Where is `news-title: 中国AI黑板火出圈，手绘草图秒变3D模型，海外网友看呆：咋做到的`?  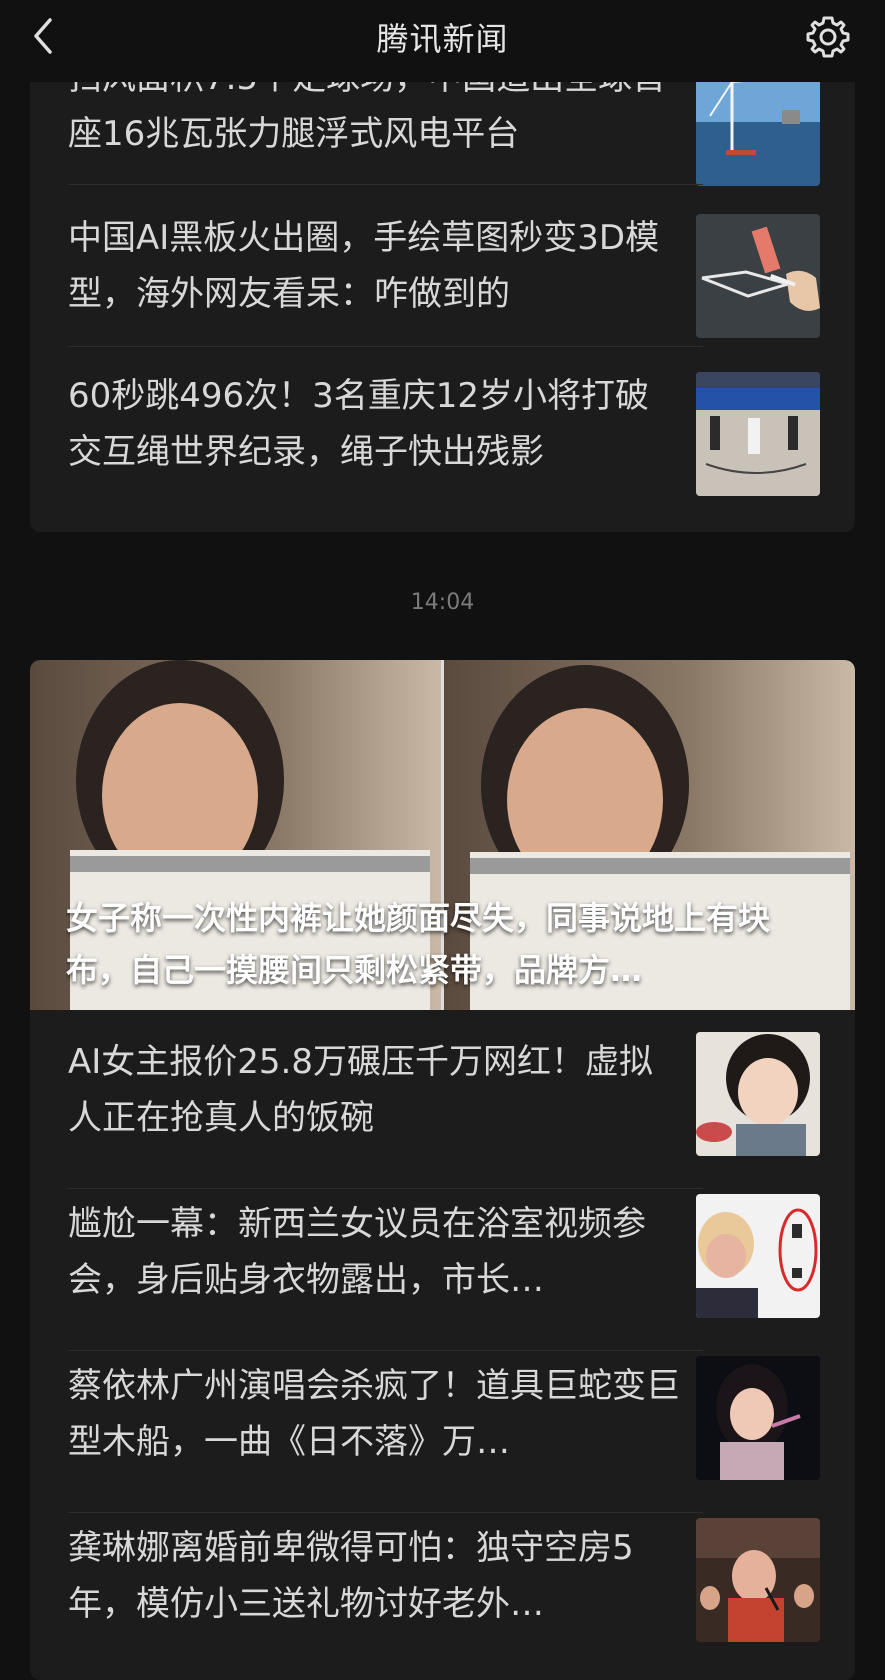
news-title: 中国AI黑板火出圈，手绘草图秒变3D模型，海外网友看呆：咋做到的 is located at coordinates (364, 266).